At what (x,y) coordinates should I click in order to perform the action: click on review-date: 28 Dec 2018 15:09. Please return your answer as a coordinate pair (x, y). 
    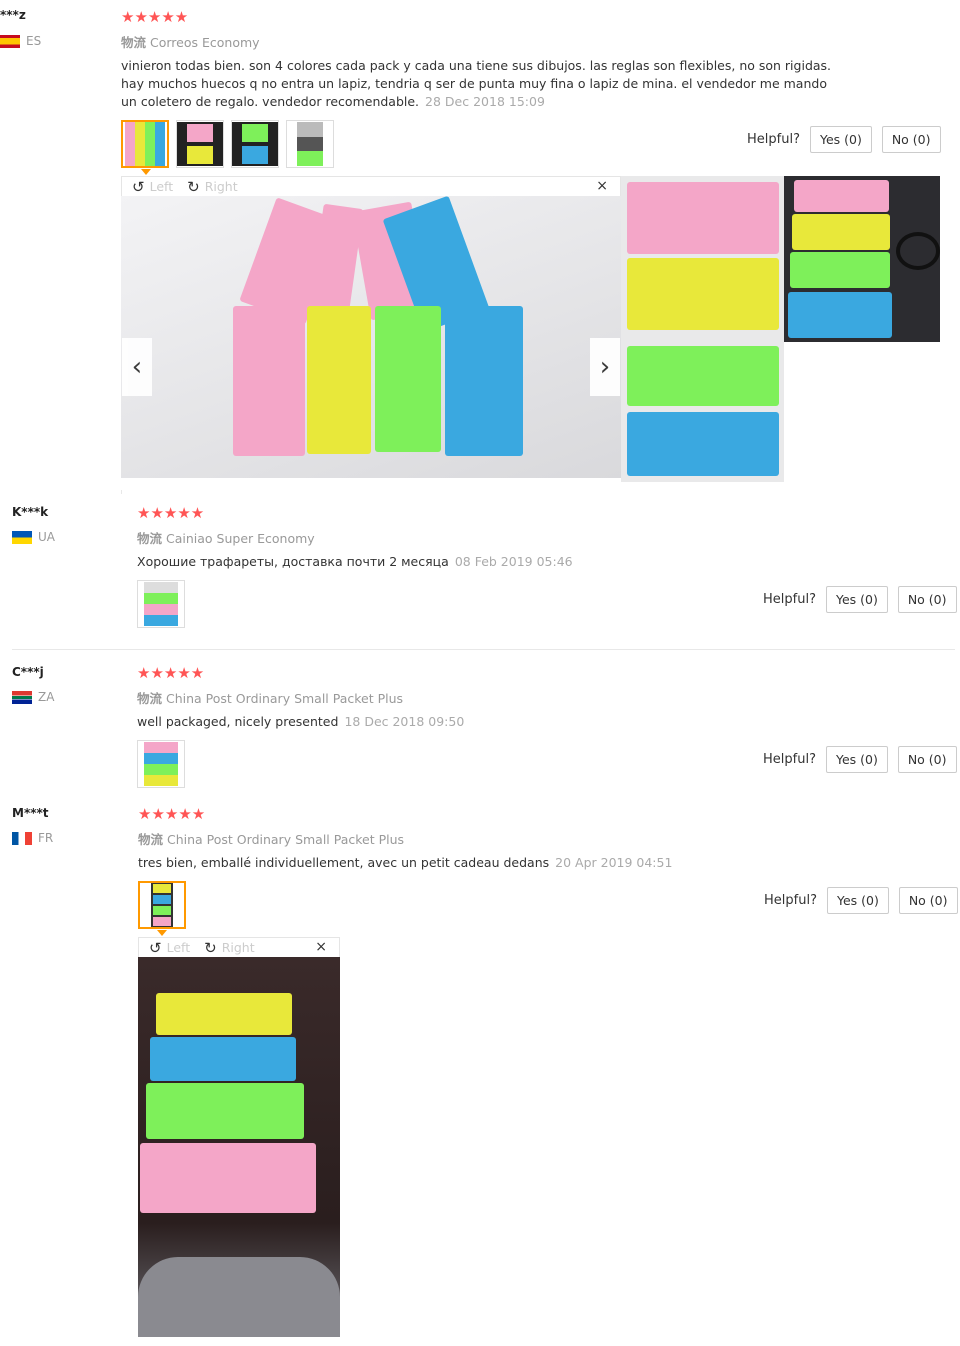
    Looking at the image, I should click on (485, 101).